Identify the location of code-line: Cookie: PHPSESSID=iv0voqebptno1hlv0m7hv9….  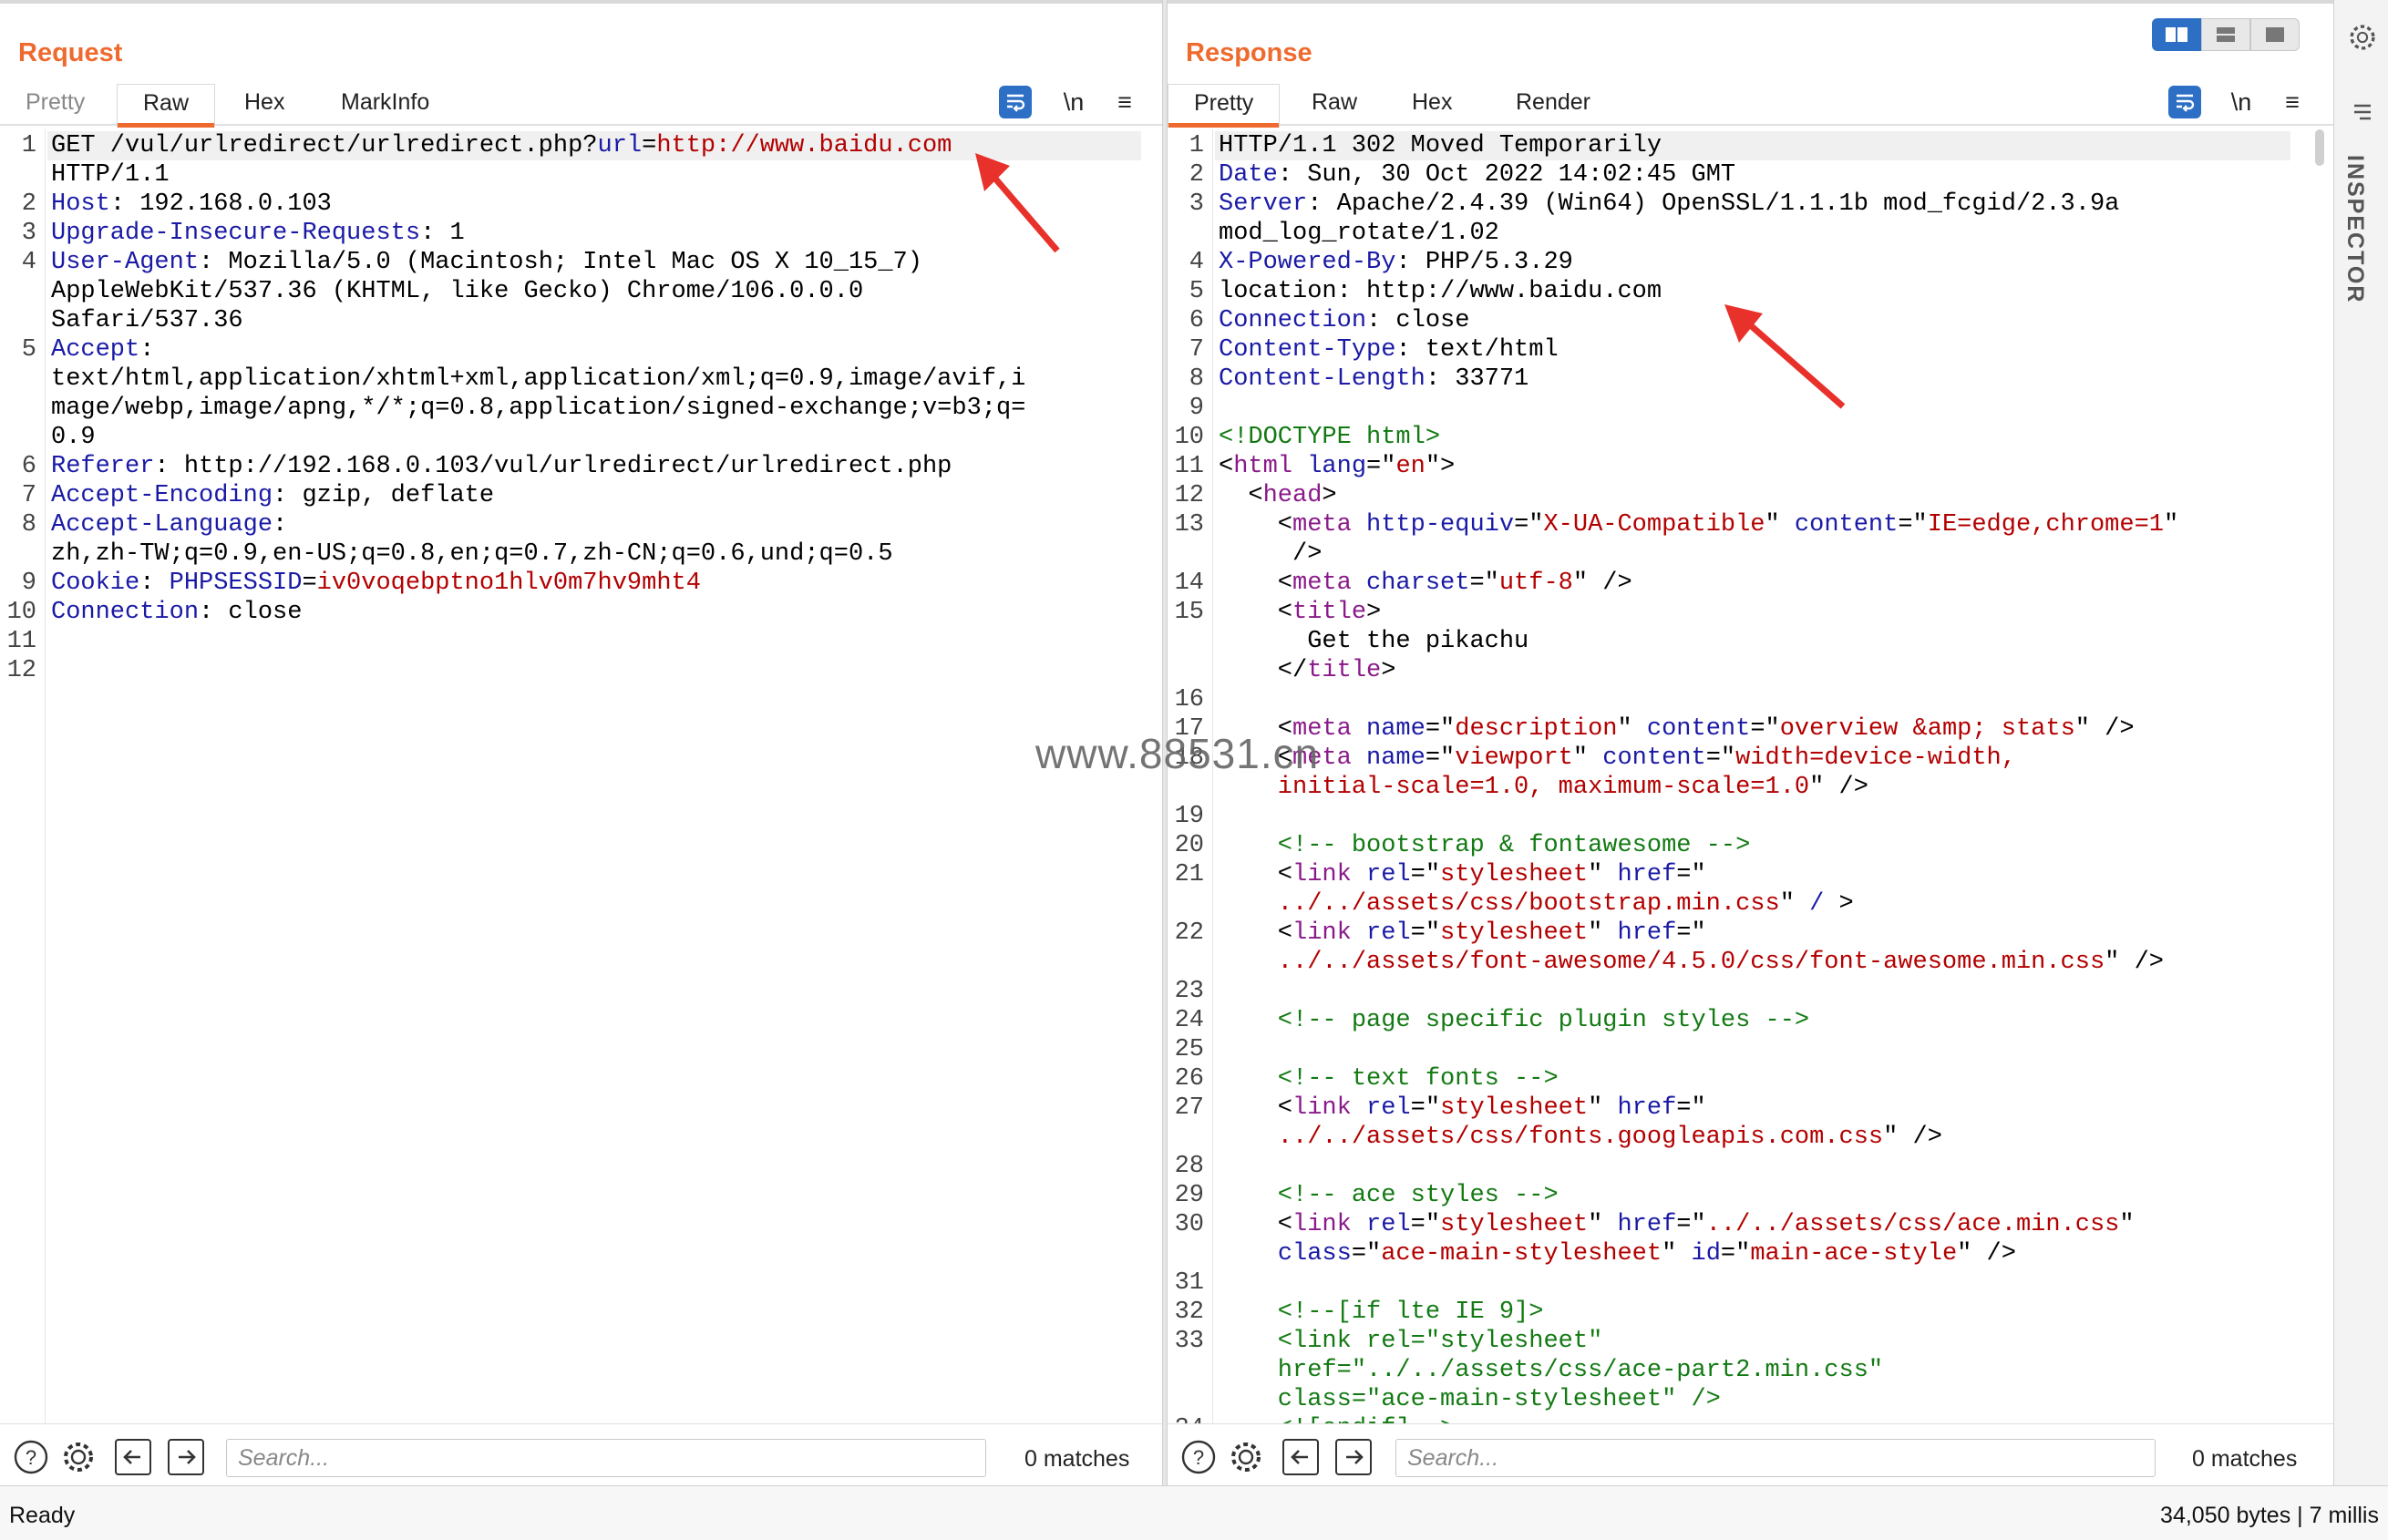
(376, 583).